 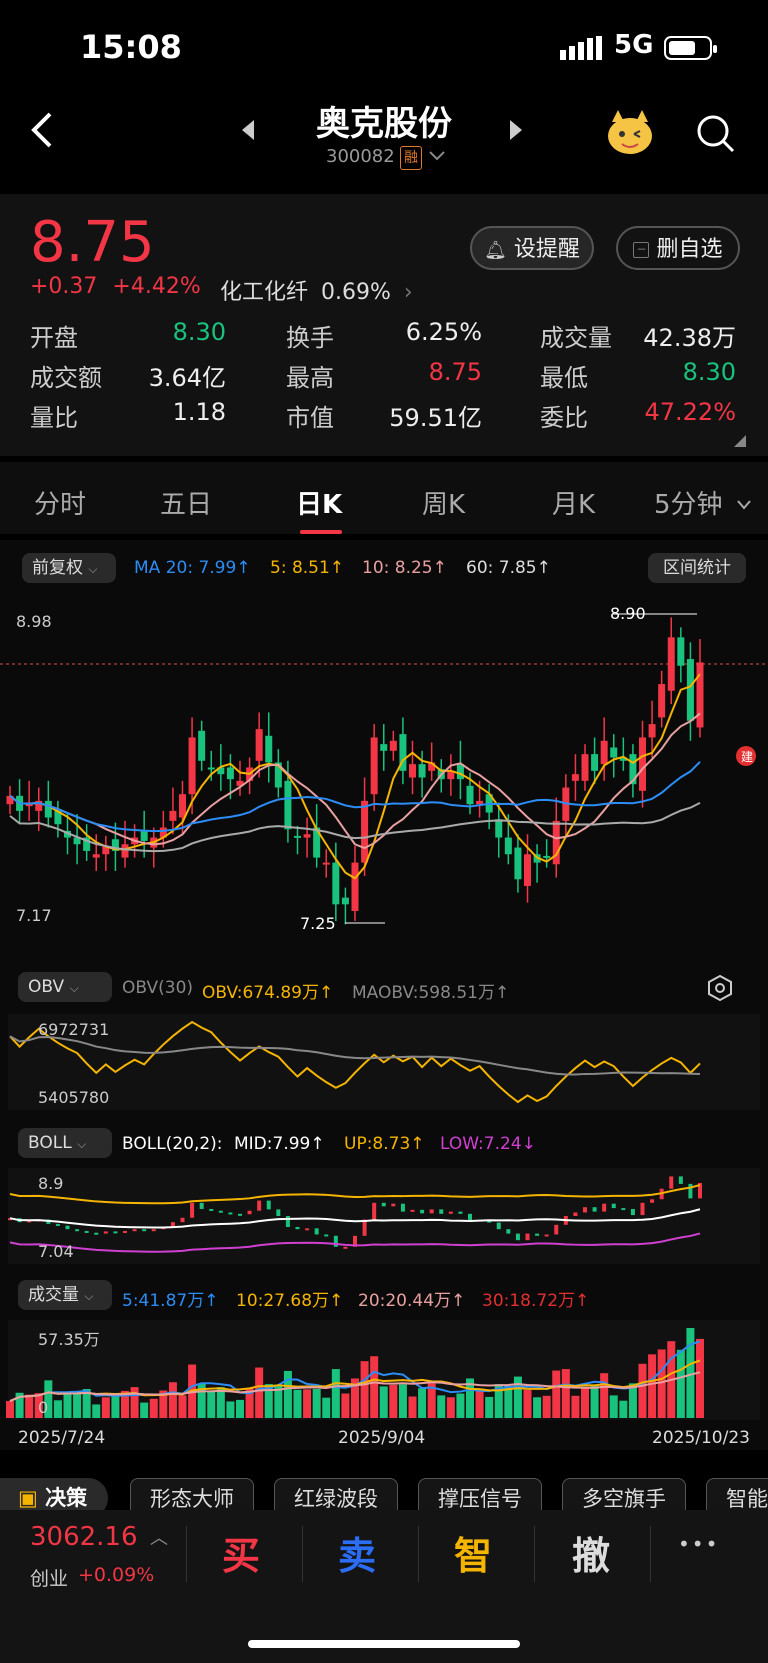 What do you see at coordinates (172, 1144) in the screenshot?
I see `boll-param: BOLL(20,2):` at bounding box center [172, 1144].